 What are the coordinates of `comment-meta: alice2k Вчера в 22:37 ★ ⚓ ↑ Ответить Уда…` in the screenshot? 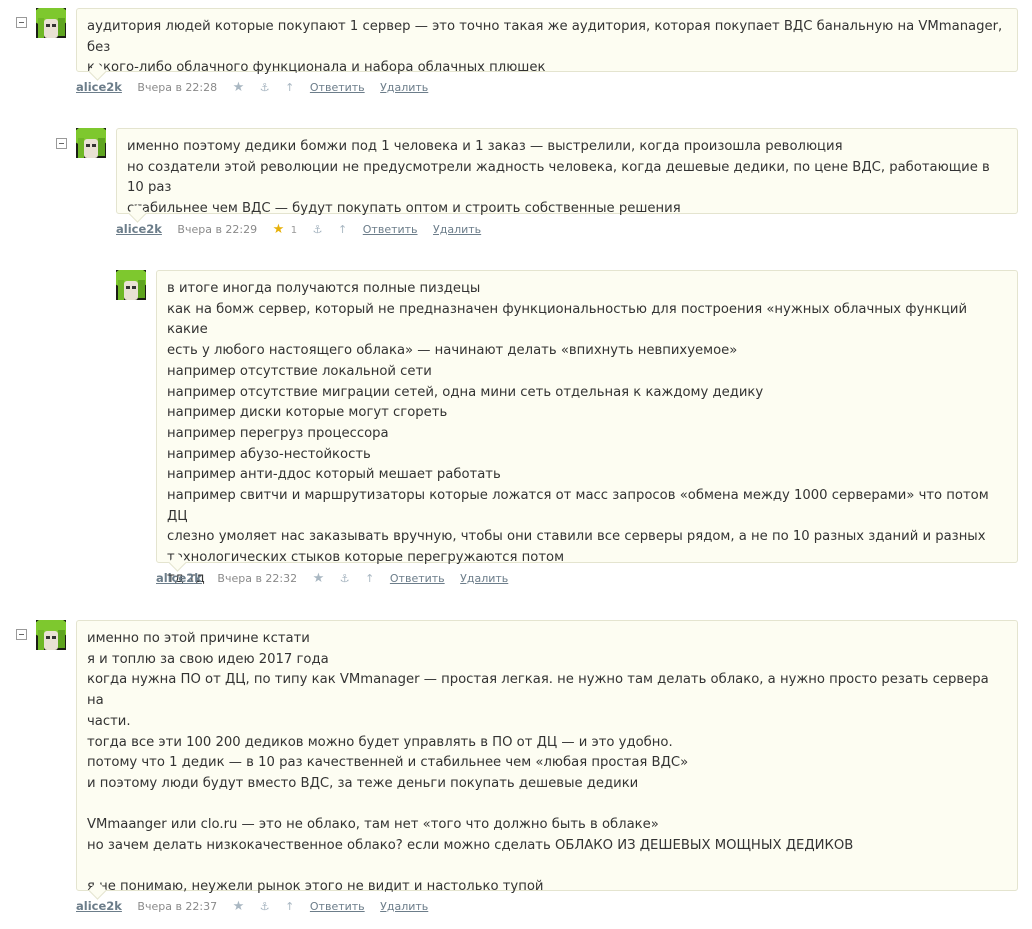 It's located at (258, 906).